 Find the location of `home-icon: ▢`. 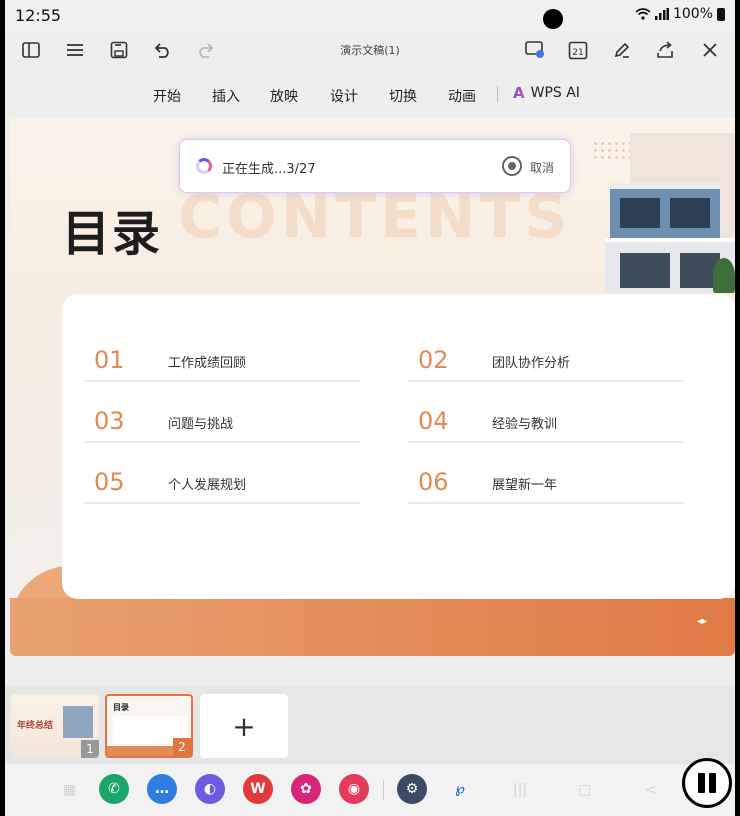

home-icon: ▢ is located at coordinates (584, 790).